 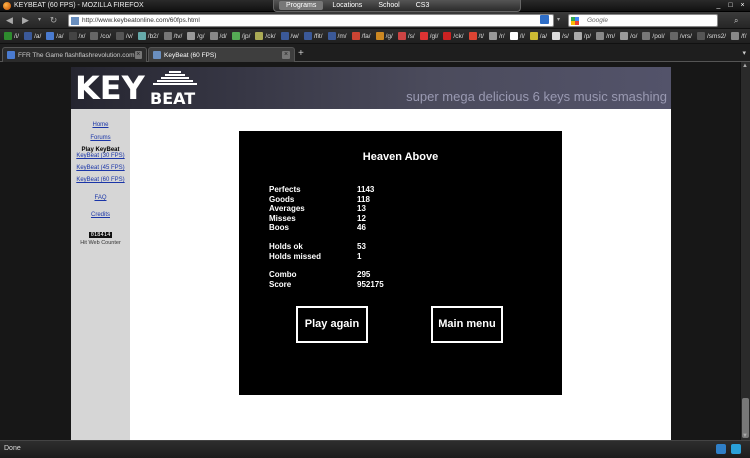 What do you see at coordinates (223, 36) in the screenshot?
I see `bookmark-label: /d/` at bounding box center [223, 36].